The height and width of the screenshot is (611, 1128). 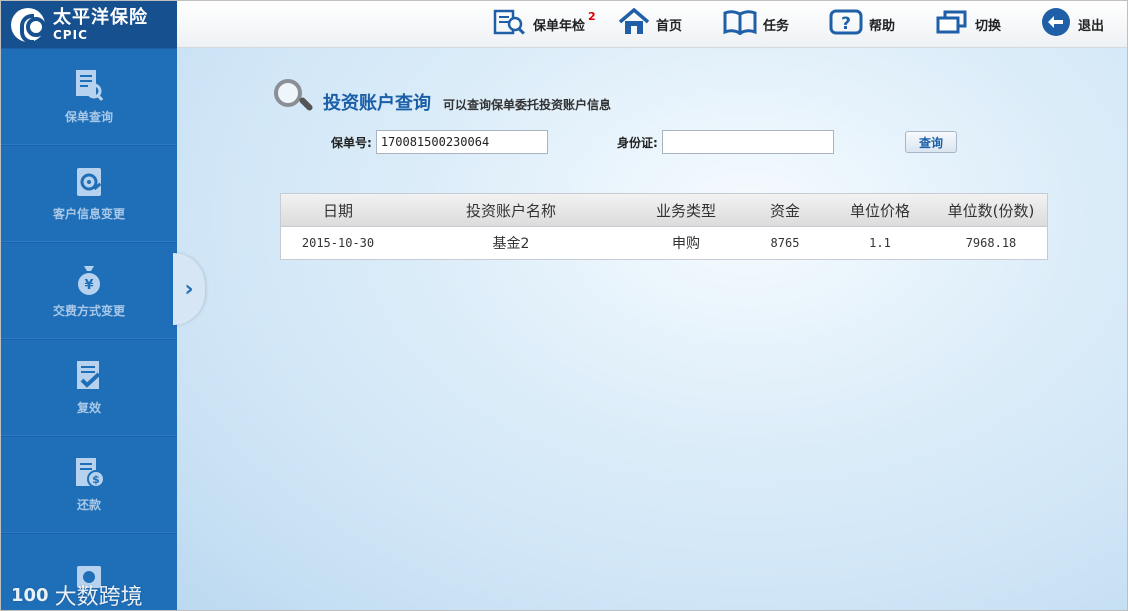 I want to click on page-header: 投资账户查询 可以查询保单委托投资账户信息, so click(x=441, y=97).